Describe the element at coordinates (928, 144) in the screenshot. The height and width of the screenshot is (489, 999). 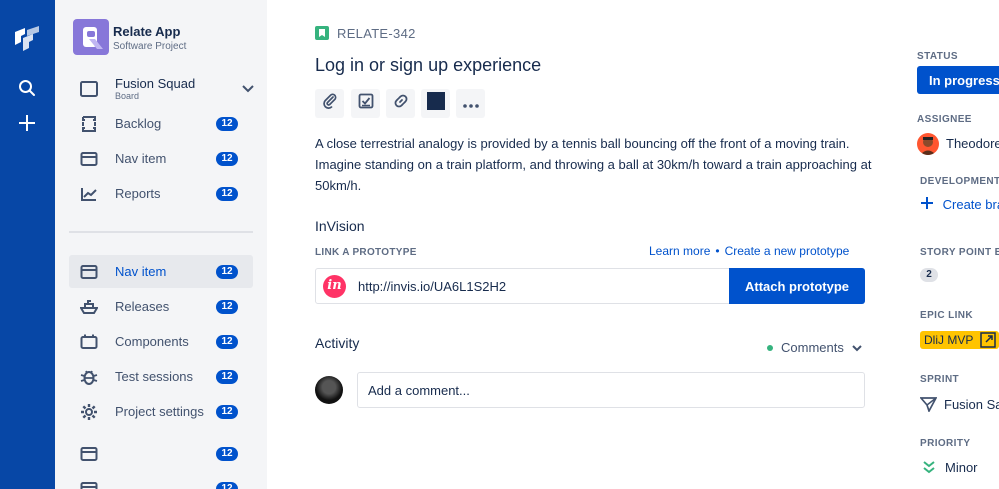
I see `assignee-avatar` at that location.